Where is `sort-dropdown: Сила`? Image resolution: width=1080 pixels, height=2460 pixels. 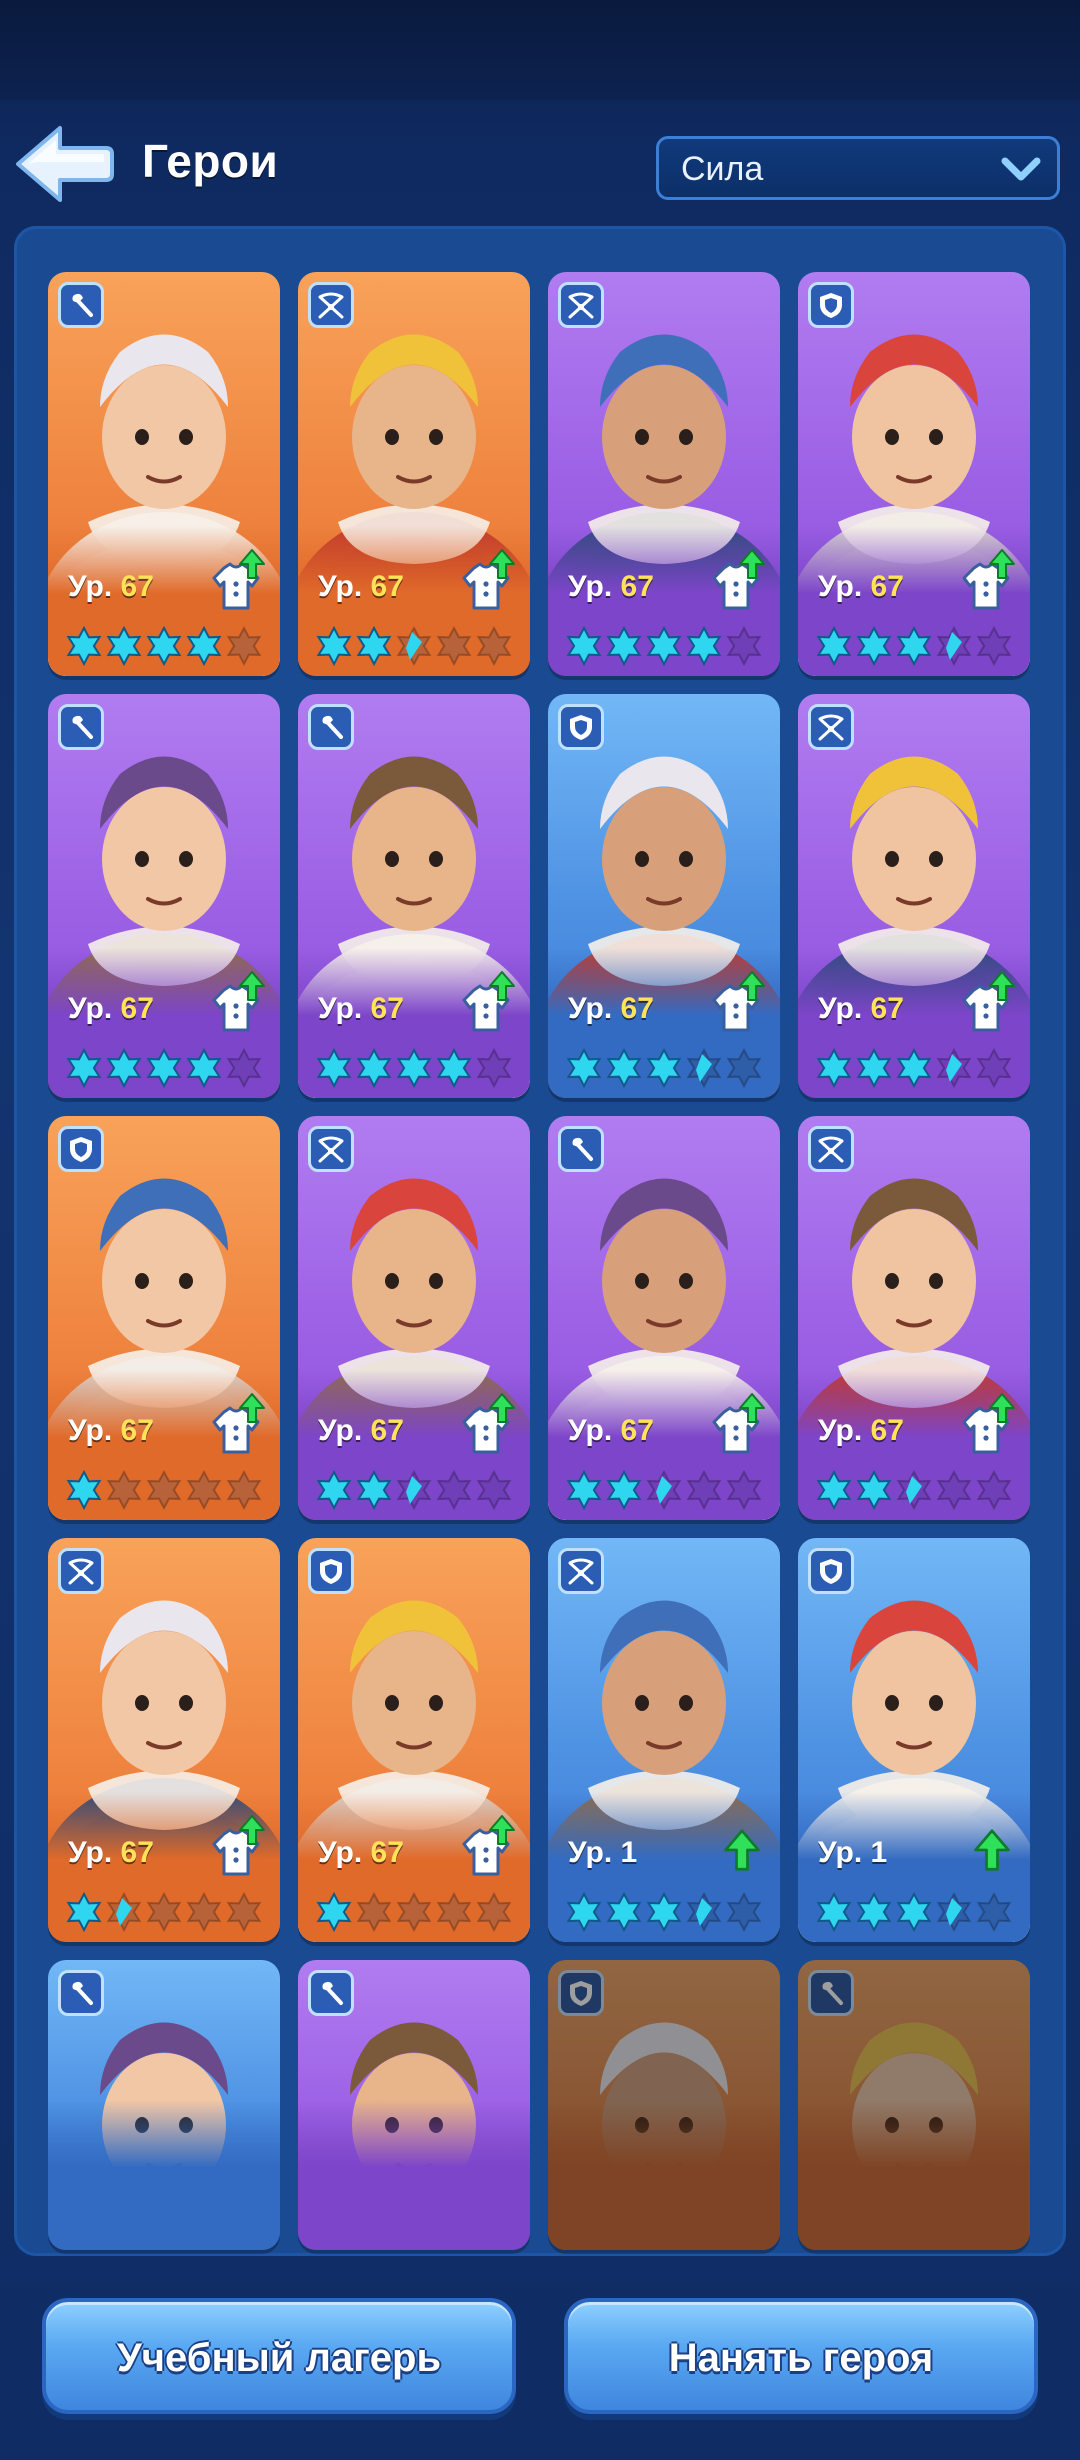 sort-dropdown: Сила is located at coordinates (858, 168).